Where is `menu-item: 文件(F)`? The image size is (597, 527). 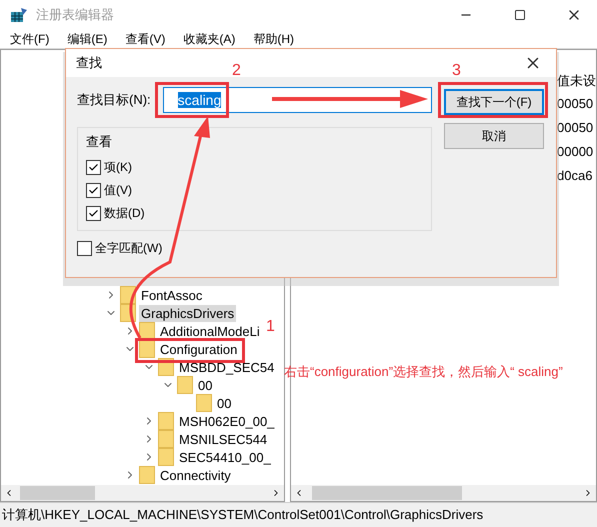 menu-item: 文件(F) is located at coordinates (30, 39).